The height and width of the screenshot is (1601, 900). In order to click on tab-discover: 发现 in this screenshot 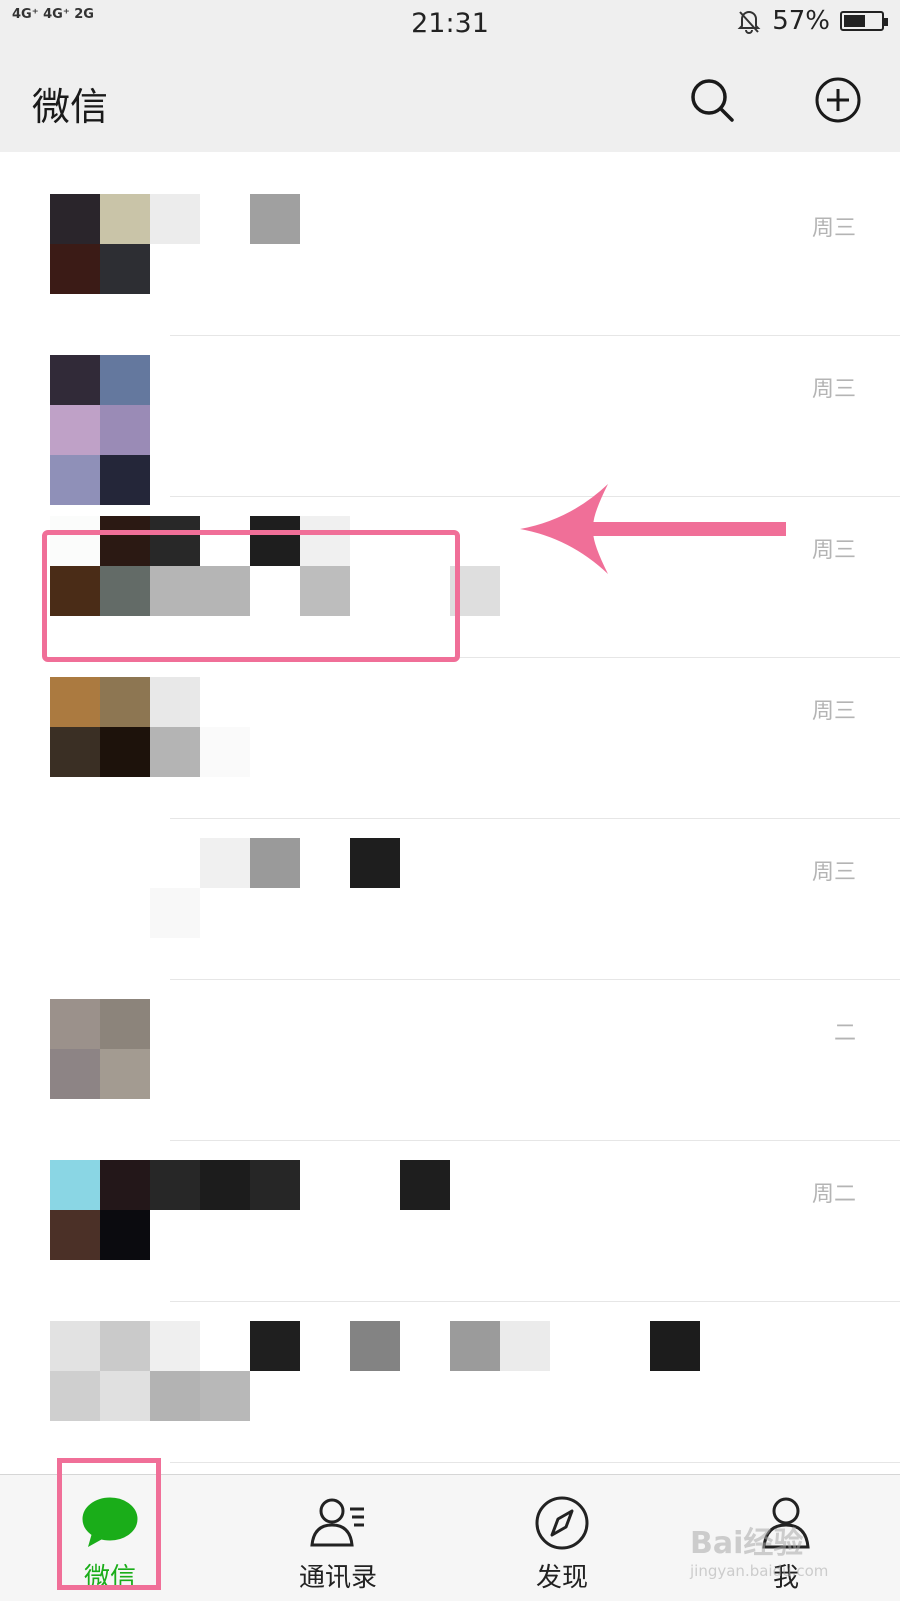, I will do `click(562, 1538)`.